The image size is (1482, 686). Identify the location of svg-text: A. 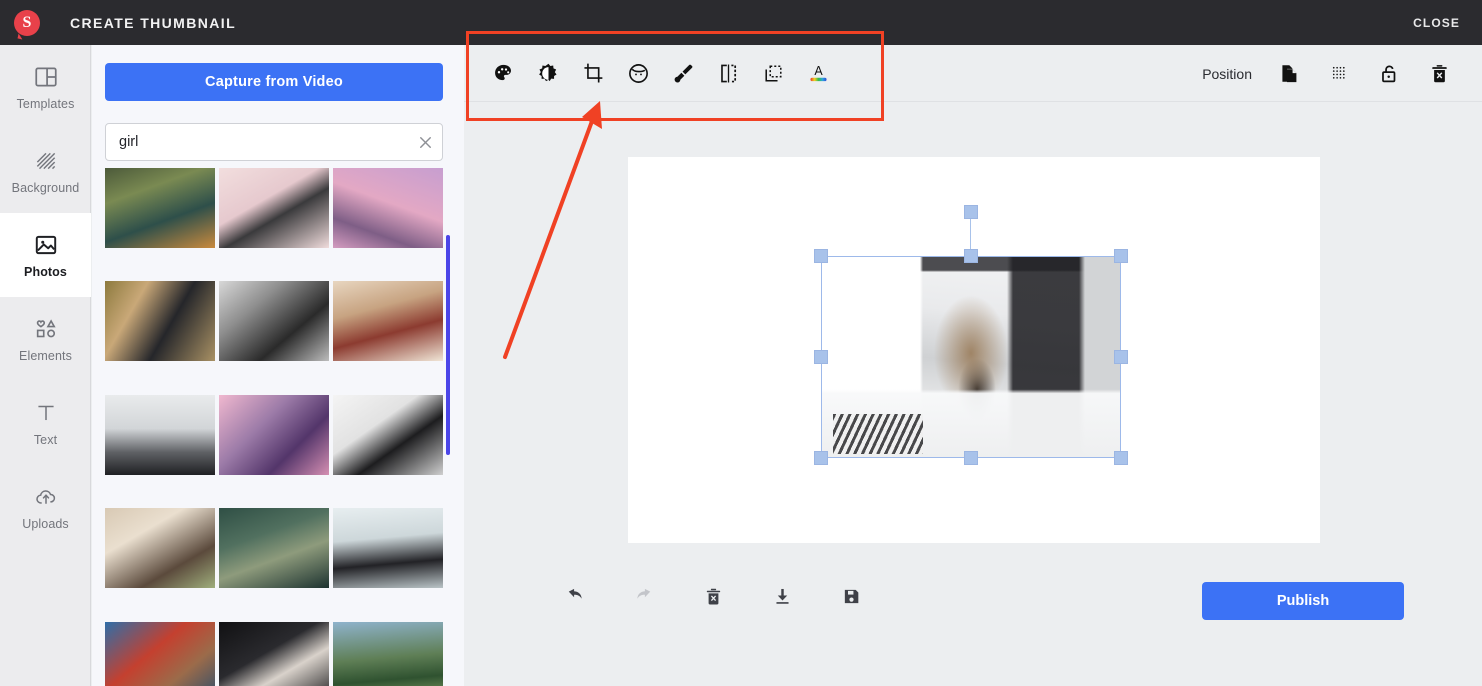
(818, 71).